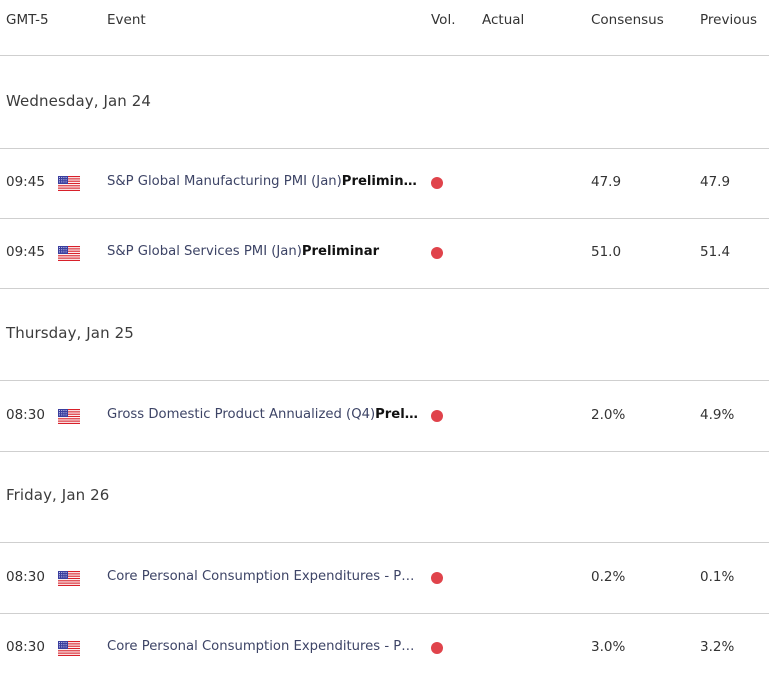 The width and height of the screenshot is (769, 683). What do you see at coordinates (384, 102) in the screenshot?
I see `day-header: Wednesday, Jan 24` at bounding box center [384, 102].